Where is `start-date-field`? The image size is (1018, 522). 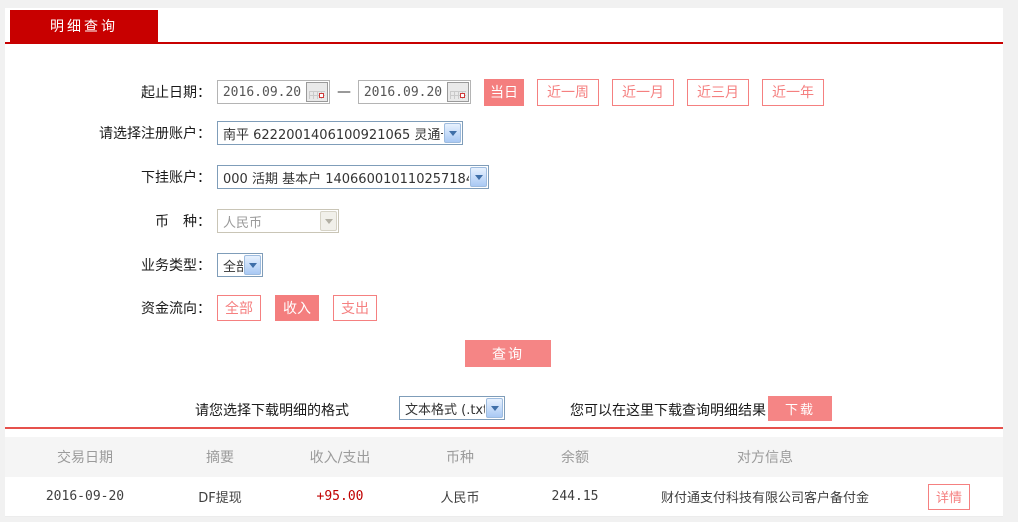 start-date-field is located at coordinates (273, 92).